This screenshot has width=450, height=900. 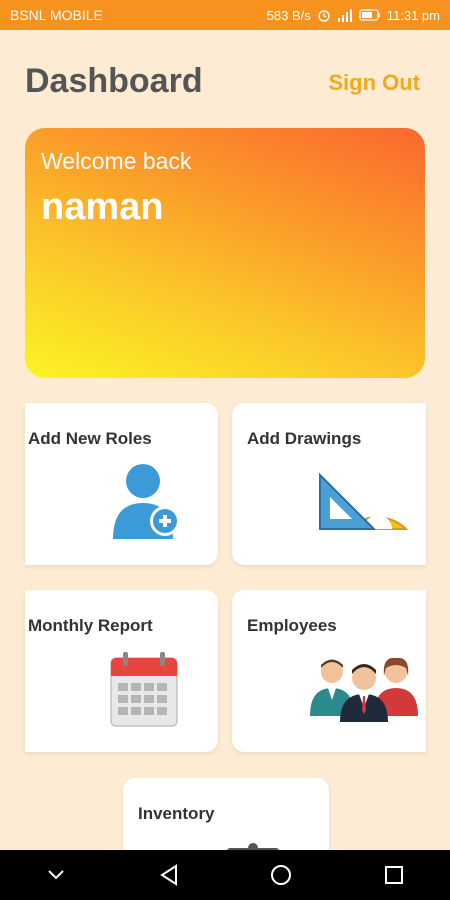 What do you see at coordinates (324, 16) in the screenshot?
I see `alarm-icon` at bounding box center [324, 16].